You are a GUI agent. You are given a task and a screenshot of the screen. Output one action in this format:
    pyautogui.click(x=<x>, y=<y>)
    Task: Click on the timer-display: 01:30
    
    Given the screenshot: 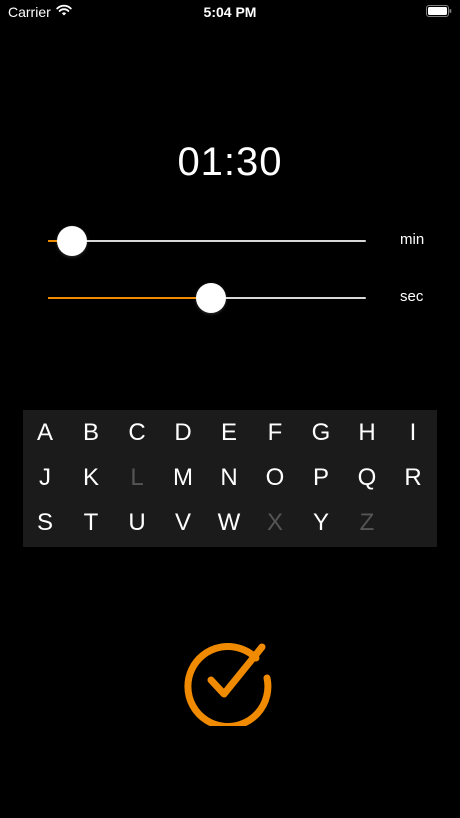 What is the action you would take?
    pyautogui.click(x=230, y=162)
    